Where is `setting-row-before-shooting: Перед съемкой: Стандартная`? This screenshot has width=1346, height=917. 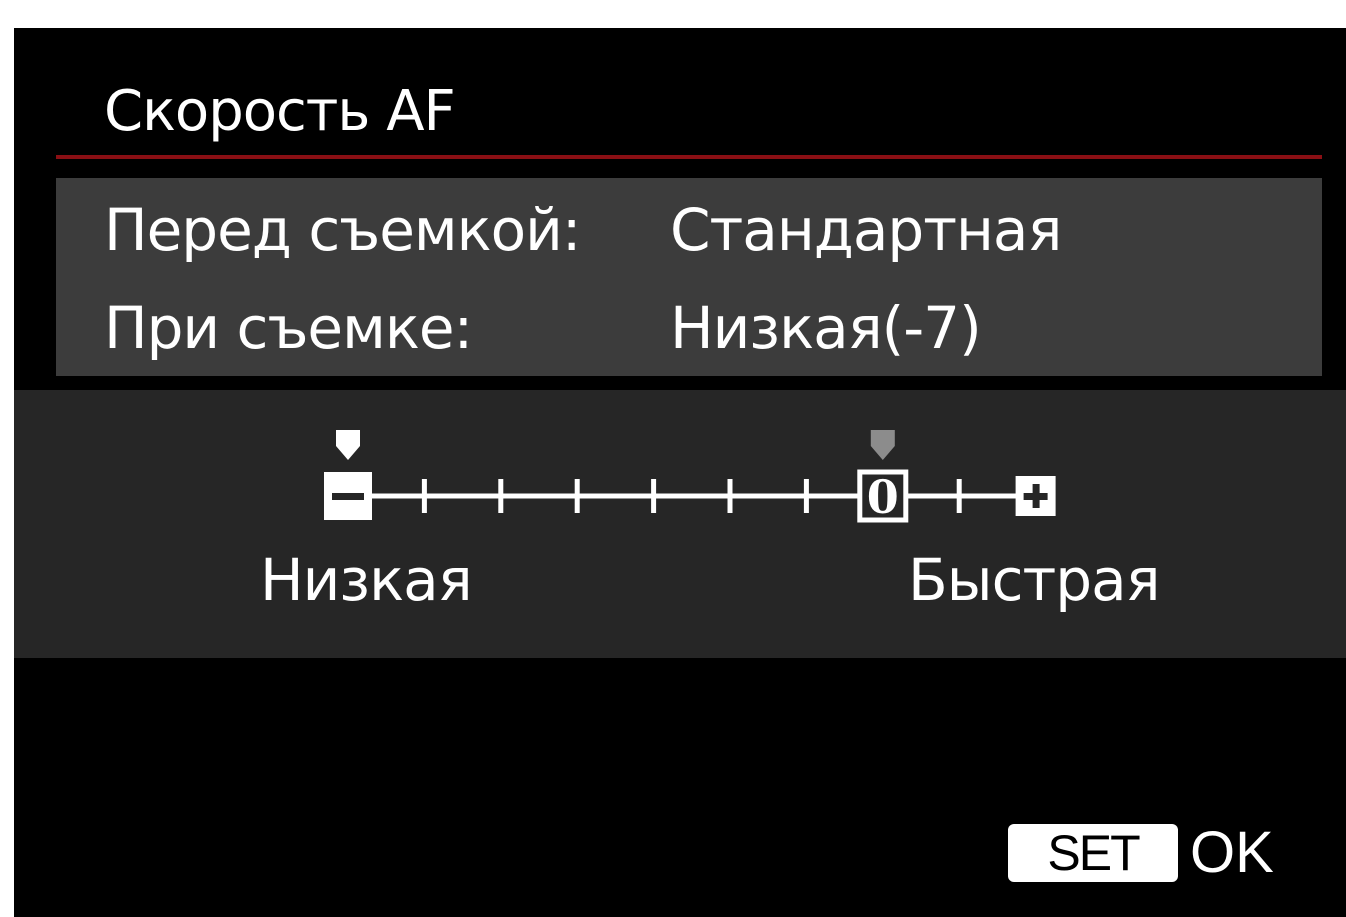 setting-row-before-shooting: Перед съемкой: Стандартная is located at coordinates (689, 230).